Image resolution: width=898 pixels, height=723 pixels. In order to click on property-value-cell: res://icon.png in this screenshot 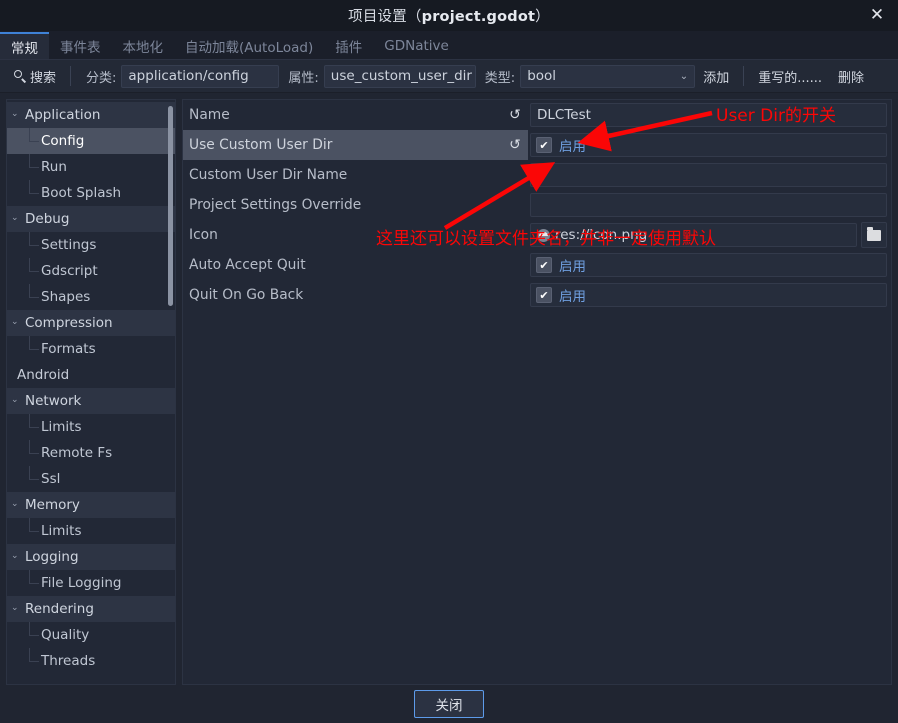, I will do `click(709, 235)`.